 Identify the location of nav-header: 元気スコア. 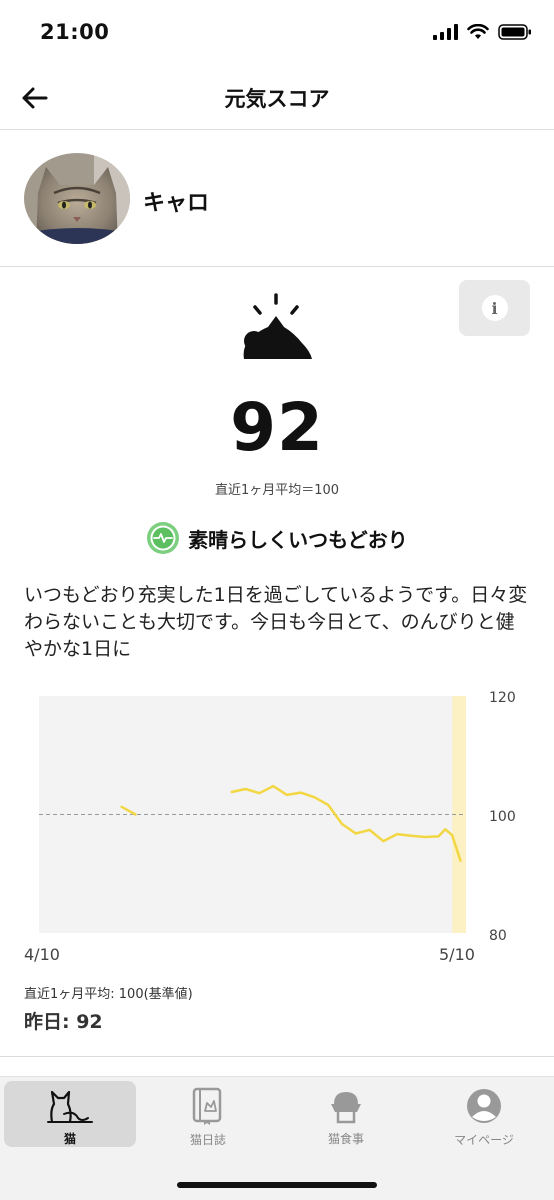
(277, 98).